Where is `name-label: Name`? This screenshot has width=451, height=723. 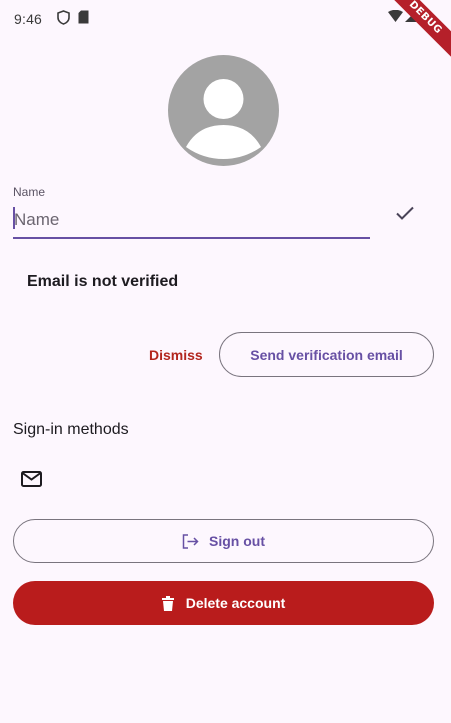
name-label: Name is located at coordinates (29, 192).